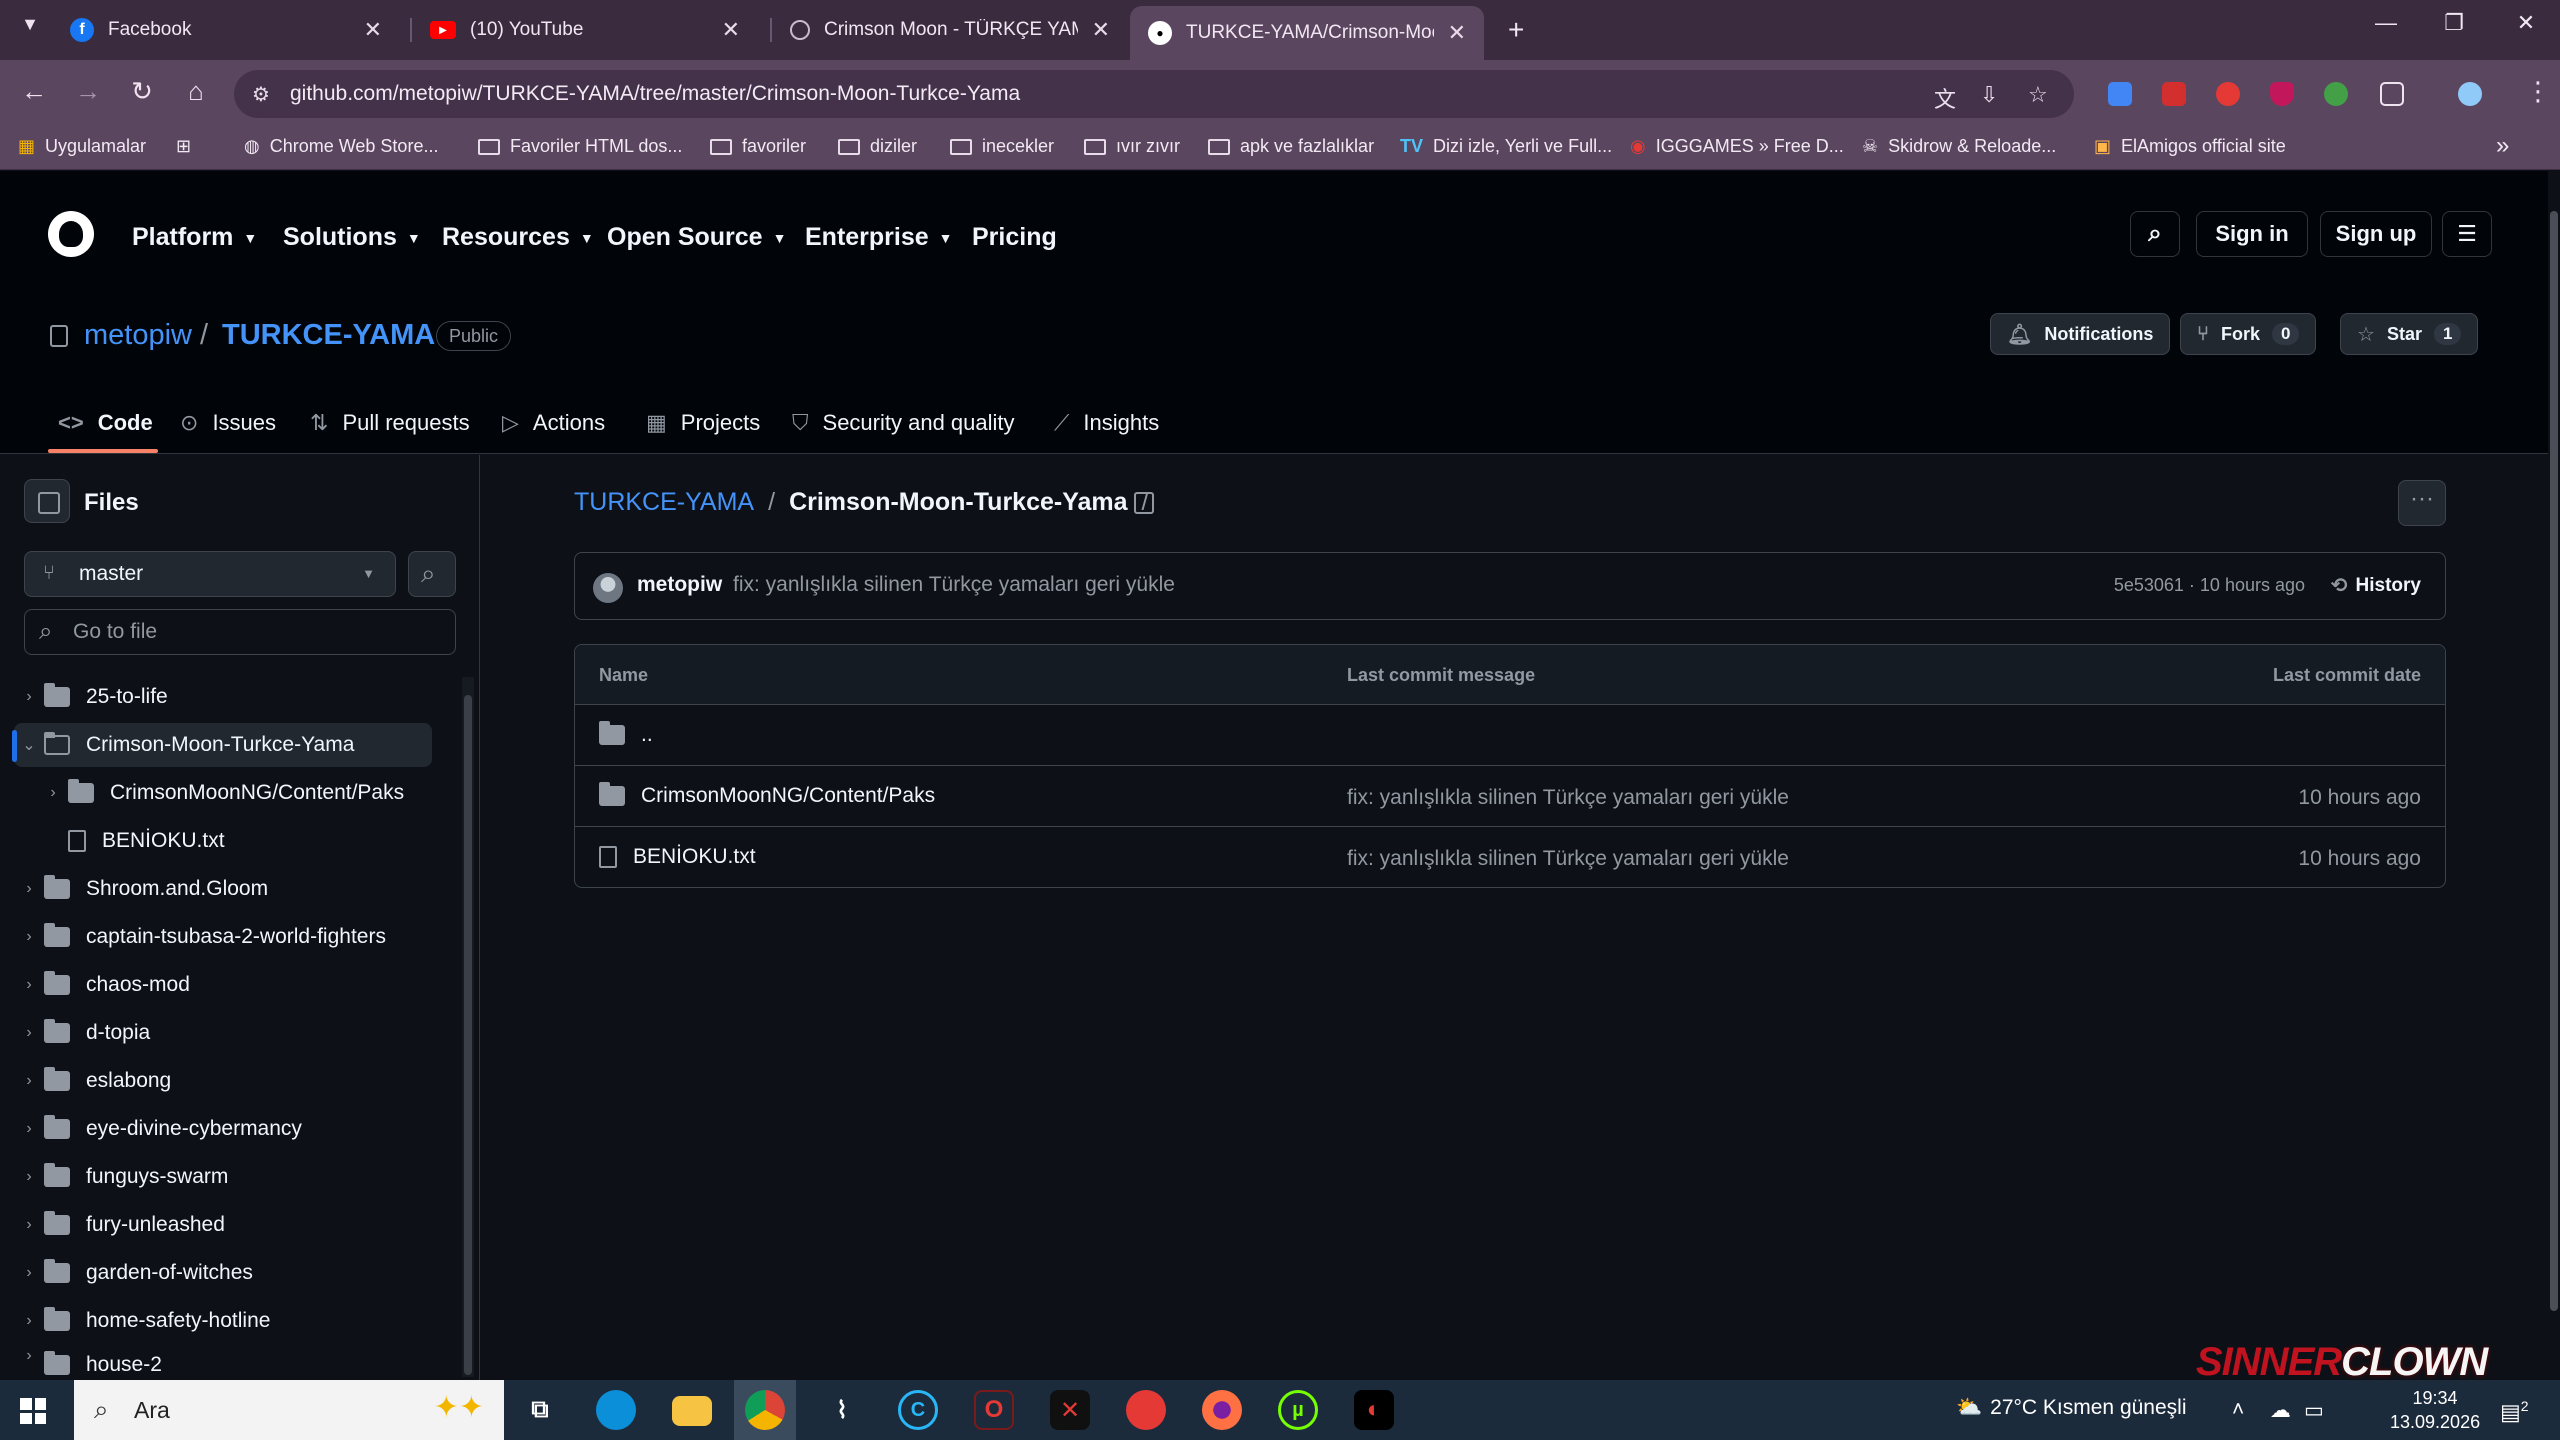 This screenshot has width=2560, height=1440. I want to click on minimize-icon: —, so click(2386, 23).